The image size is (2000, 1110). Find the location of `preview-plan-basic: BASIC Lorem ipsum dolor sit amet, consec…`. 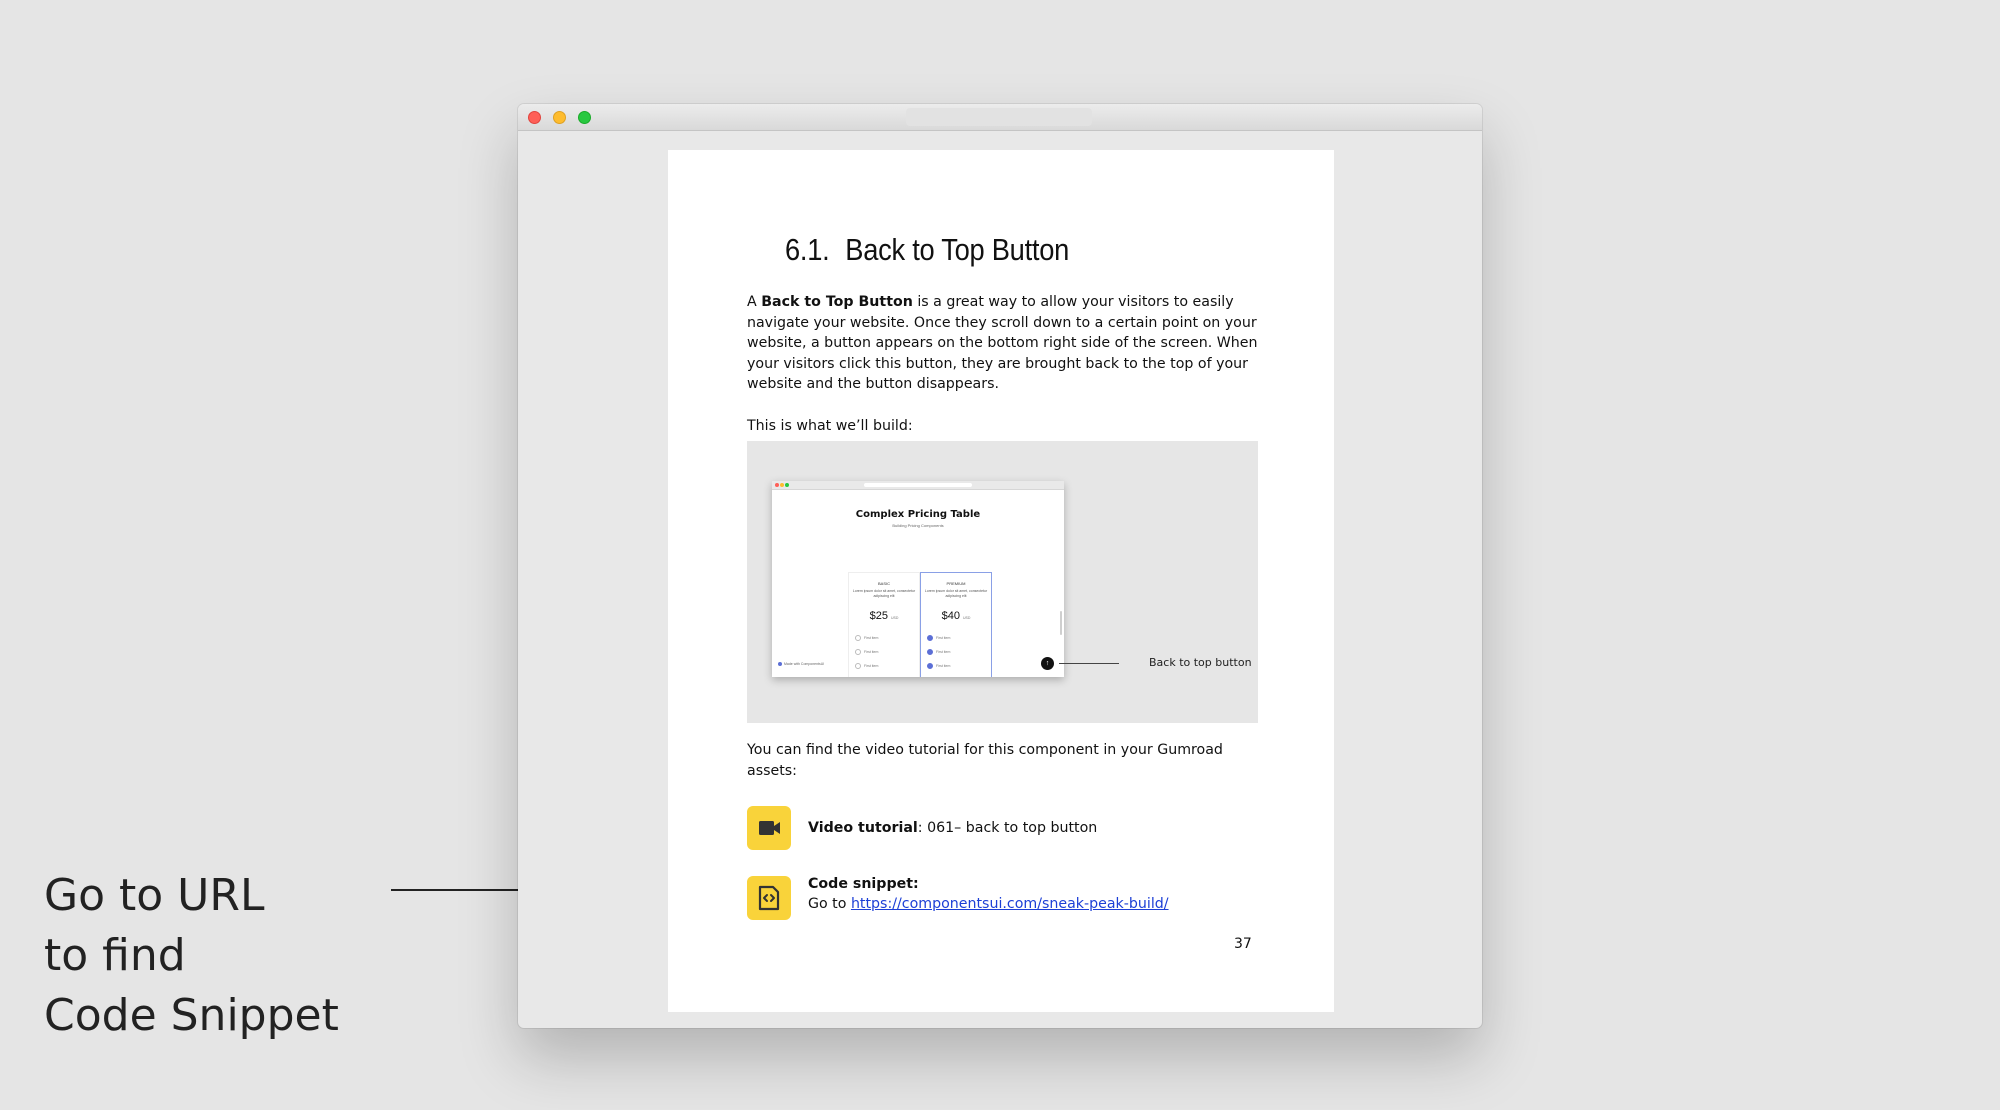

preview-plan-basic: BASIC Lorem ipsum dolor sit amet, consec… is located at coordinates (884, 624).